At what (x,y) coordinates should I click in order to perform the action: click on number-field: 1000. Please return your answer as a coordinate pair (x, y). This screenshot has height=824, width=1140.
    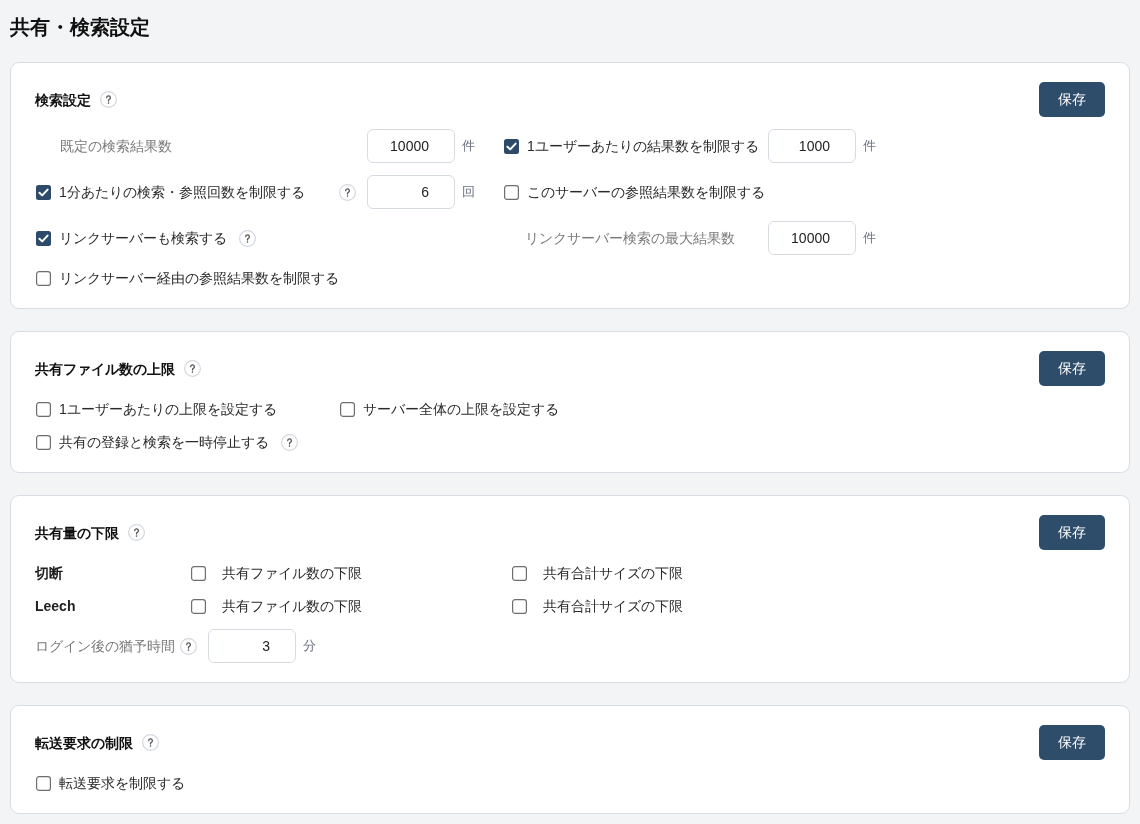
    Looking at the image, I should click on (812, 146).